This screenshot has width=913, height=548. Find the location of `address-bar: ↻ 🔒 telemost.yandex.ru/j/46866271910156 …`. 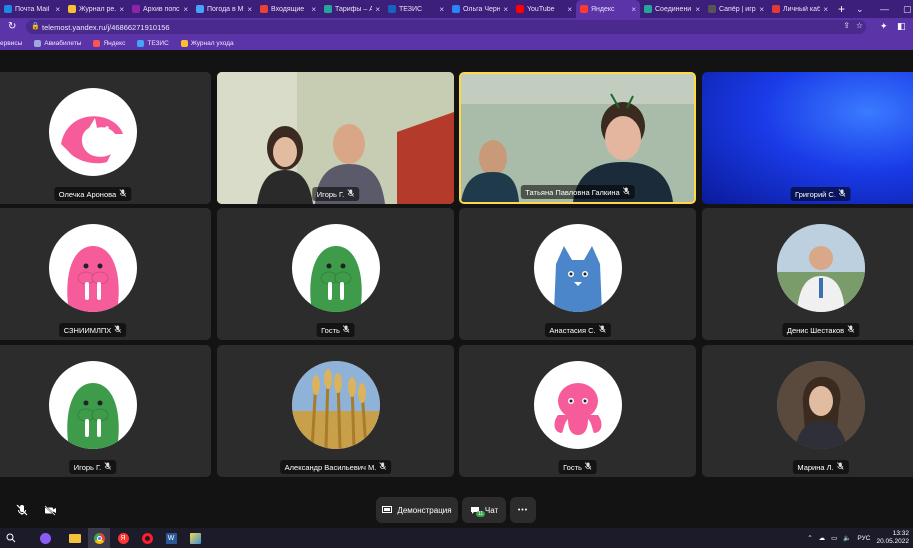

address-bar: ↻ 🔒 telemost.yandex.ru/j/46866271910156 … is located at coordinates (456, 27).